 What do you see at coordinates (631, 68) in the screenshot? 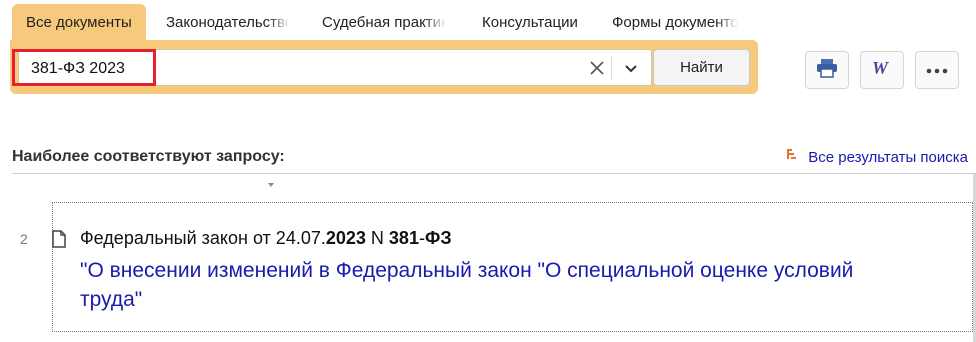
I see `chevron-down-icon` at bounding box center [631, 68].